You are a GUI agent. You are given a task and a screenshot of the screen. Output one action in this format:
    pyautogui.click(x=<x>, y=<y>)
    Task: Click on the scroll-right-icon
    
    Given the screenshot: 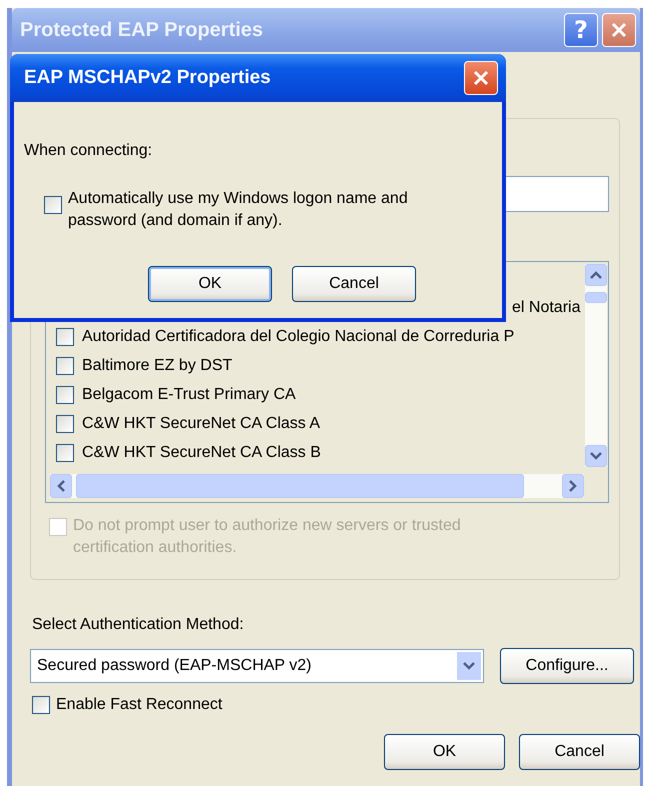 What is the action you would take?
    pyautogui.click(x=573, y=486)
    